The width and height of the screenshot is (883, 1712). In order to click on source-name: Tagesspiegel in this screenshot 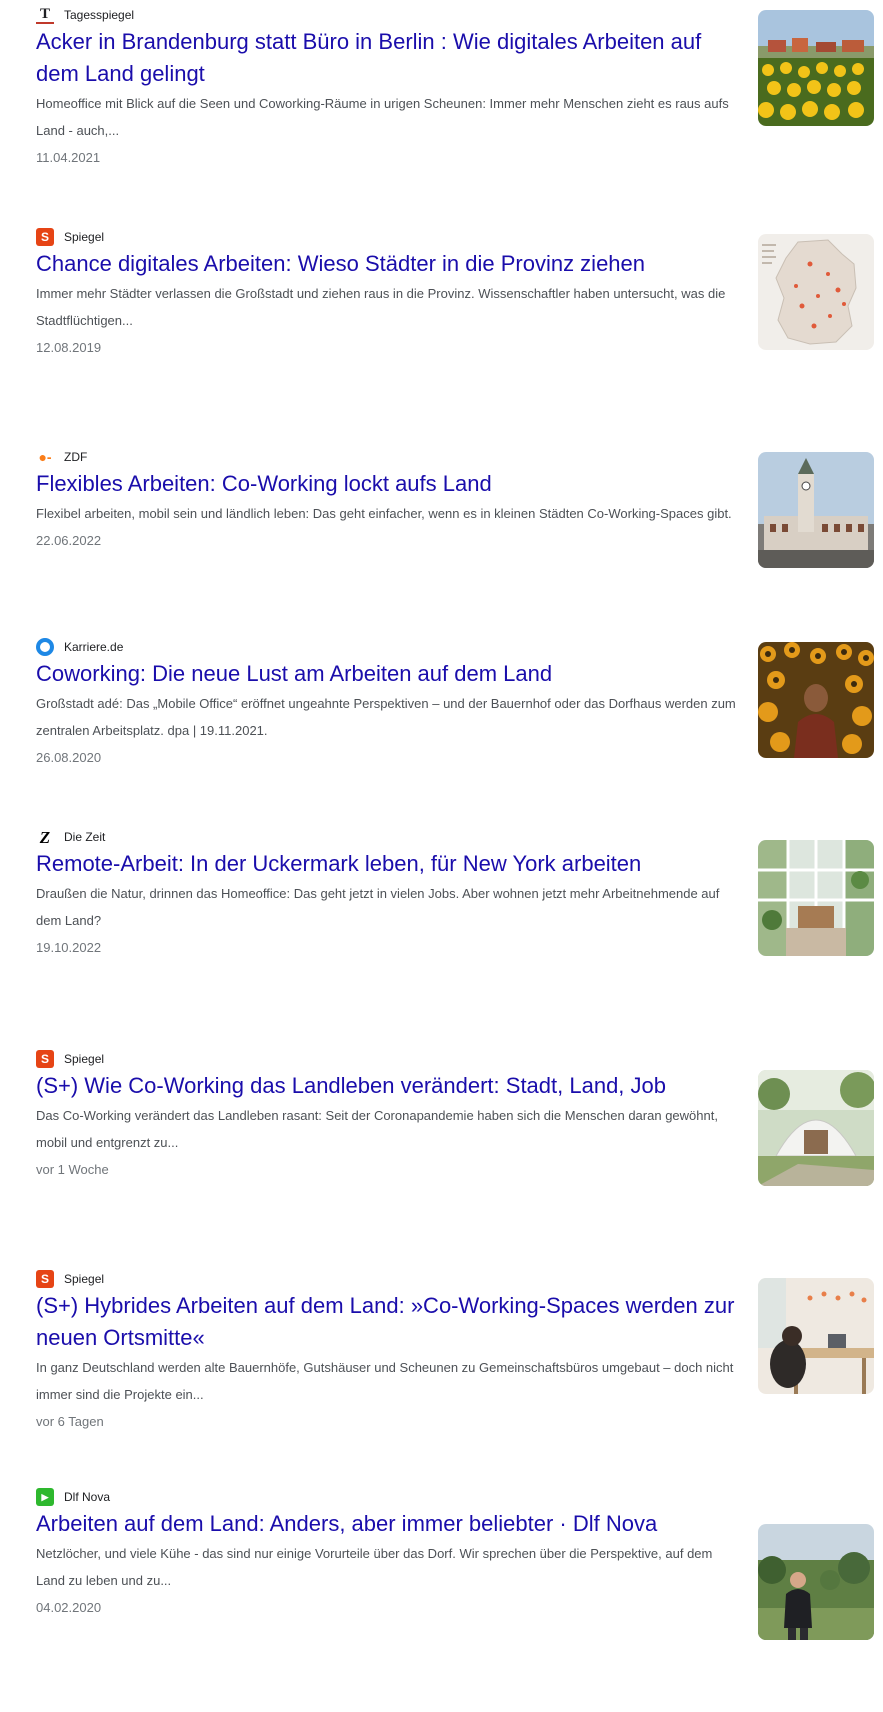, I will do `click(99, 15)`.